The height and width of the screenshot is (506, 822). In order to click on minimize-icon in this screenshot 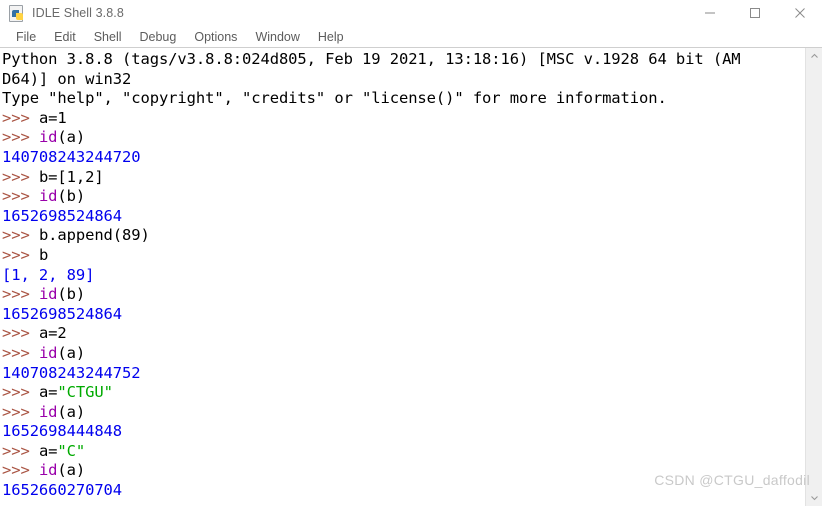, I will do `click(709, 13)`.